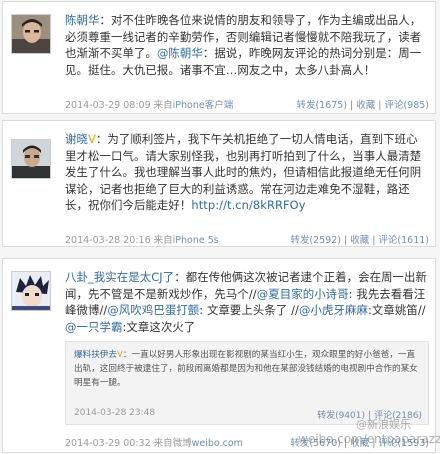  I want to click on forward-button: 转发(1675), so click(321, 105).